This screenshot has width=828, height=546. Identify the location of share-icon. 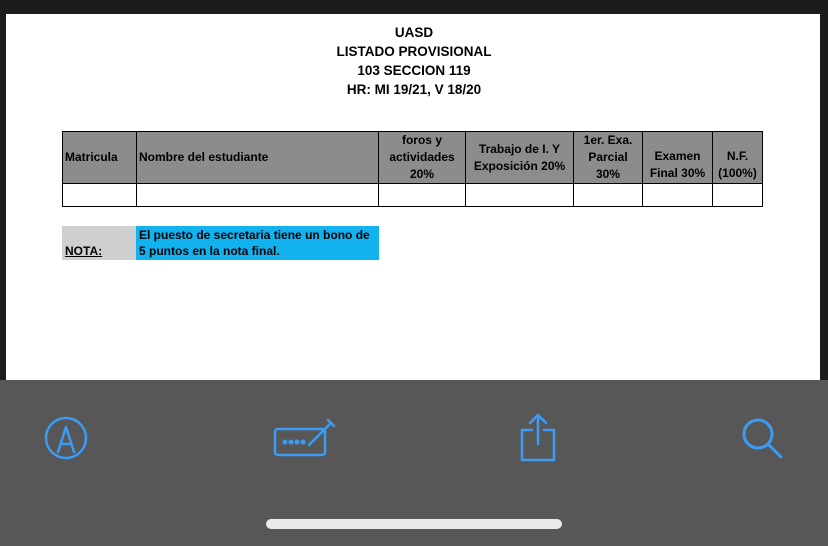
(538, 437).